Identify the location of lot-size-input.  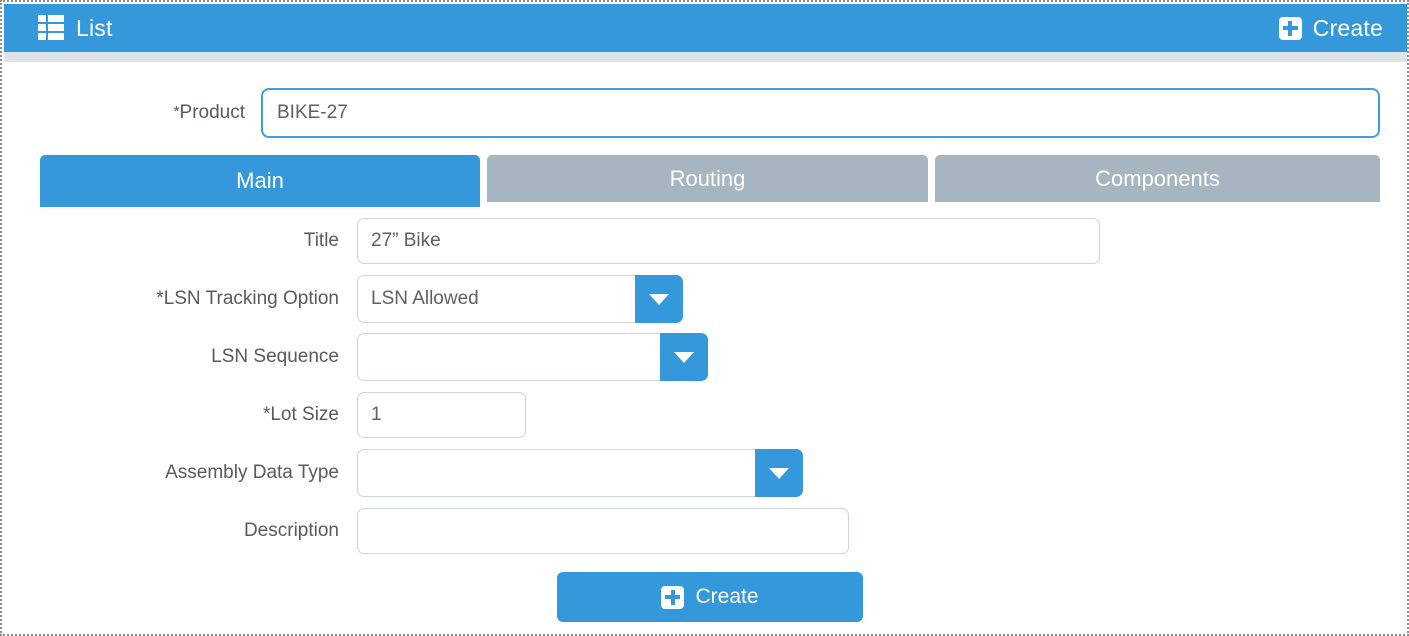
(441, 415).